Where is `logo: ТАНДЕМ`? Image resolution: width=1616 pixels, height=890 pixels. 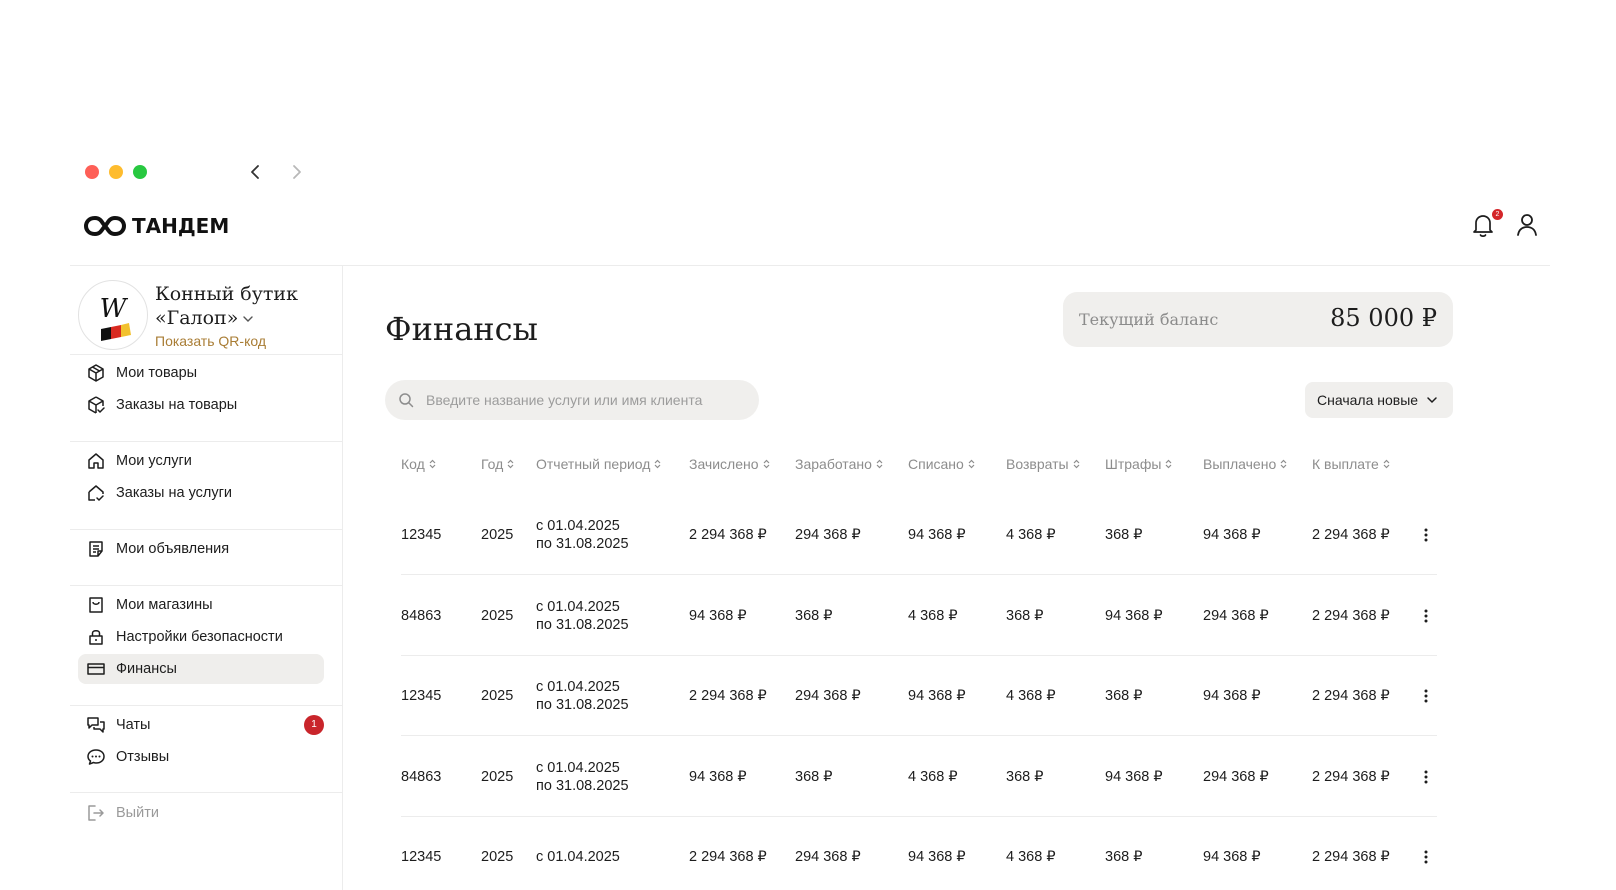
logo: ТАНДЕМ is located at coordinates (156, 226).